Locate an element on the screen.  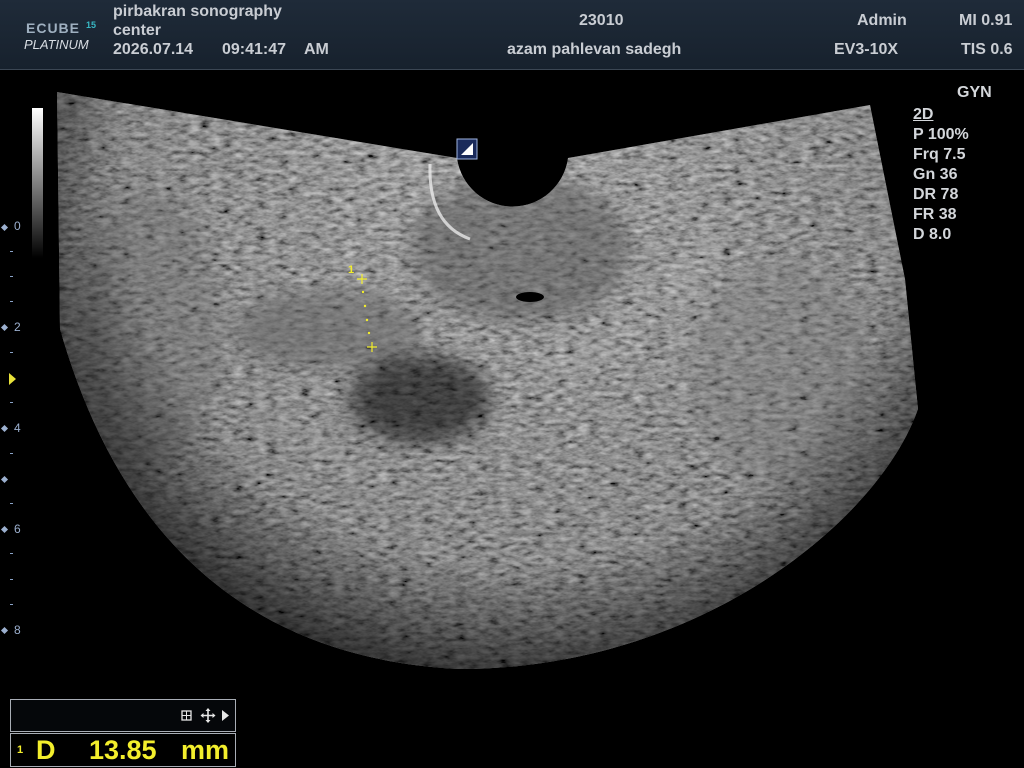
mode-label: 2D is located at coordinates (923, 114).